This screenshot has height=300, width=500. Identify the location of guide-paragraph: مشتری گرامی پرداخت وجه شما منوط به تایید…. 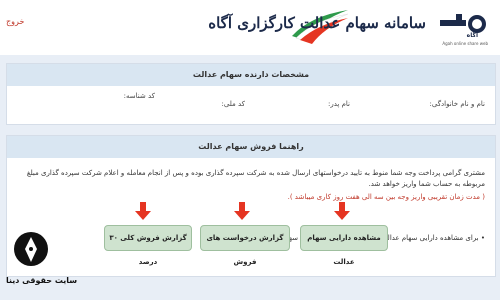
(255, 178).